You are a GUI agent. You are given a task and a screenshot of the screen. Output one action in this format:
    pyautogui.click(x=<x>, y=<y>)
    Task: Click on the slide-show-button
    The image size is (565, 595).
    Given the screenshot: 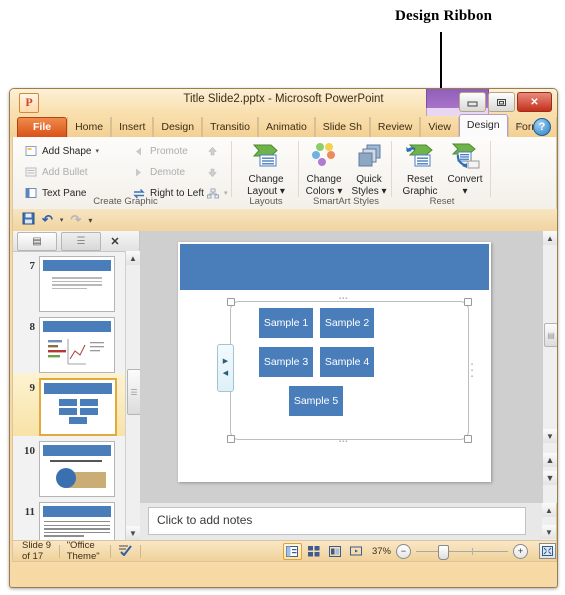 What is the action you would take?
    pyautogui.click(x=356, y=551)
    